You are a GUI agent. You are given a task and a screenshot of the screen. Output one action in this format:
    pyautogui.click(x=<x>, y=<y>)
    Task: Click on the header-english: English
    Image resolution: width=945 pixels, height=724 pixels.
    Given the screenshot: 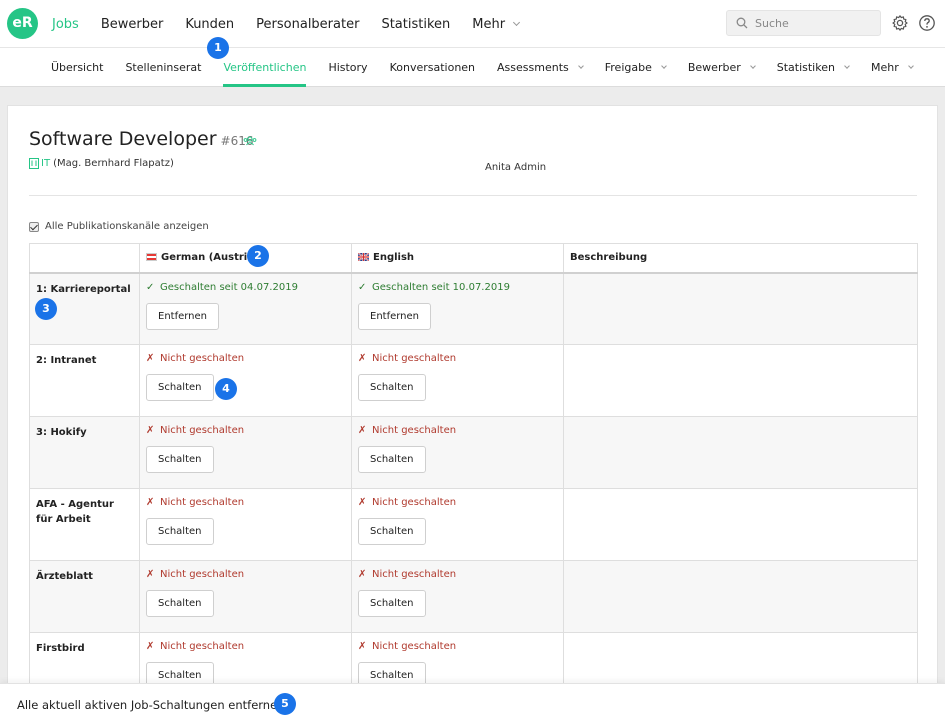 What is the action you would take?
    pyautogui.click(x=457, y=258)
    